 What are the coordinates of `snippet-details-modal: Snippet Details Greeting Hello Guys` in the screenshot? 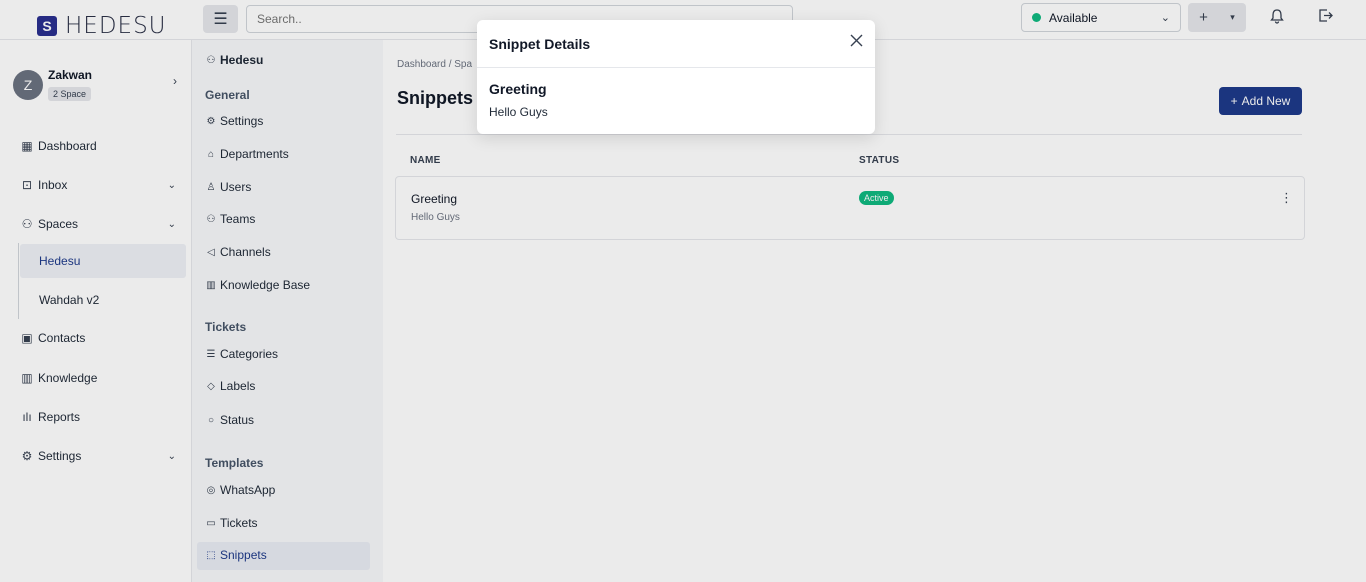 It's located at (676, 77).